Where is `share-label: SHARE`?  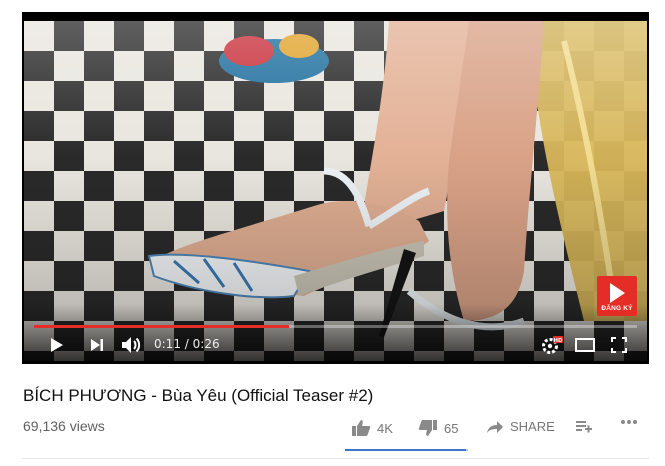 share-label: SHARE is located at coordinates (532, 426).